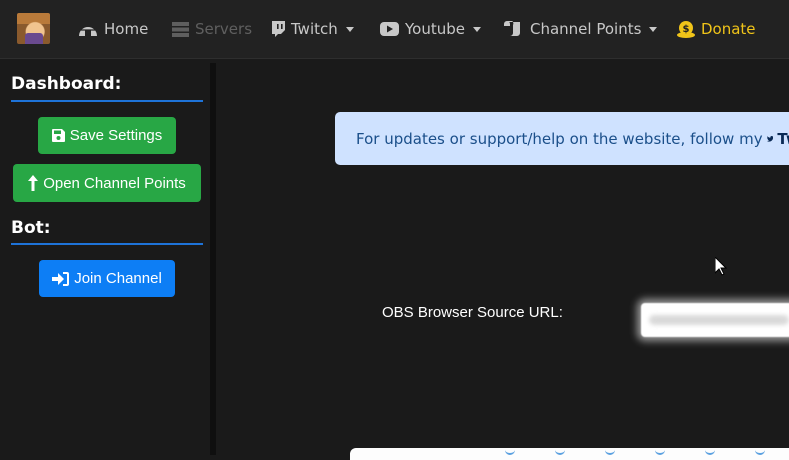  Describe the element at coordinates (180, 29) in the screenshot. I see `server-icon` at that location.